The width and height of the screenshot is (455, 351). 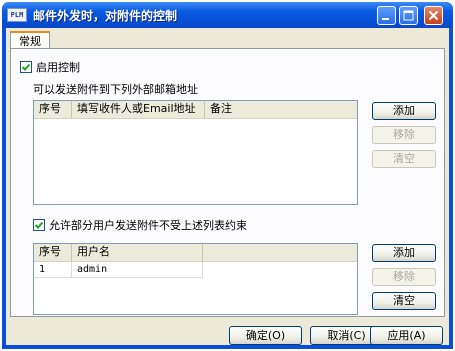 What do you see at coordinates (148, 225) in the screenshot?
I see `allow-users-label: 允许部分用户发送附件不受上述列表约束` at bounding box center [148, 225].